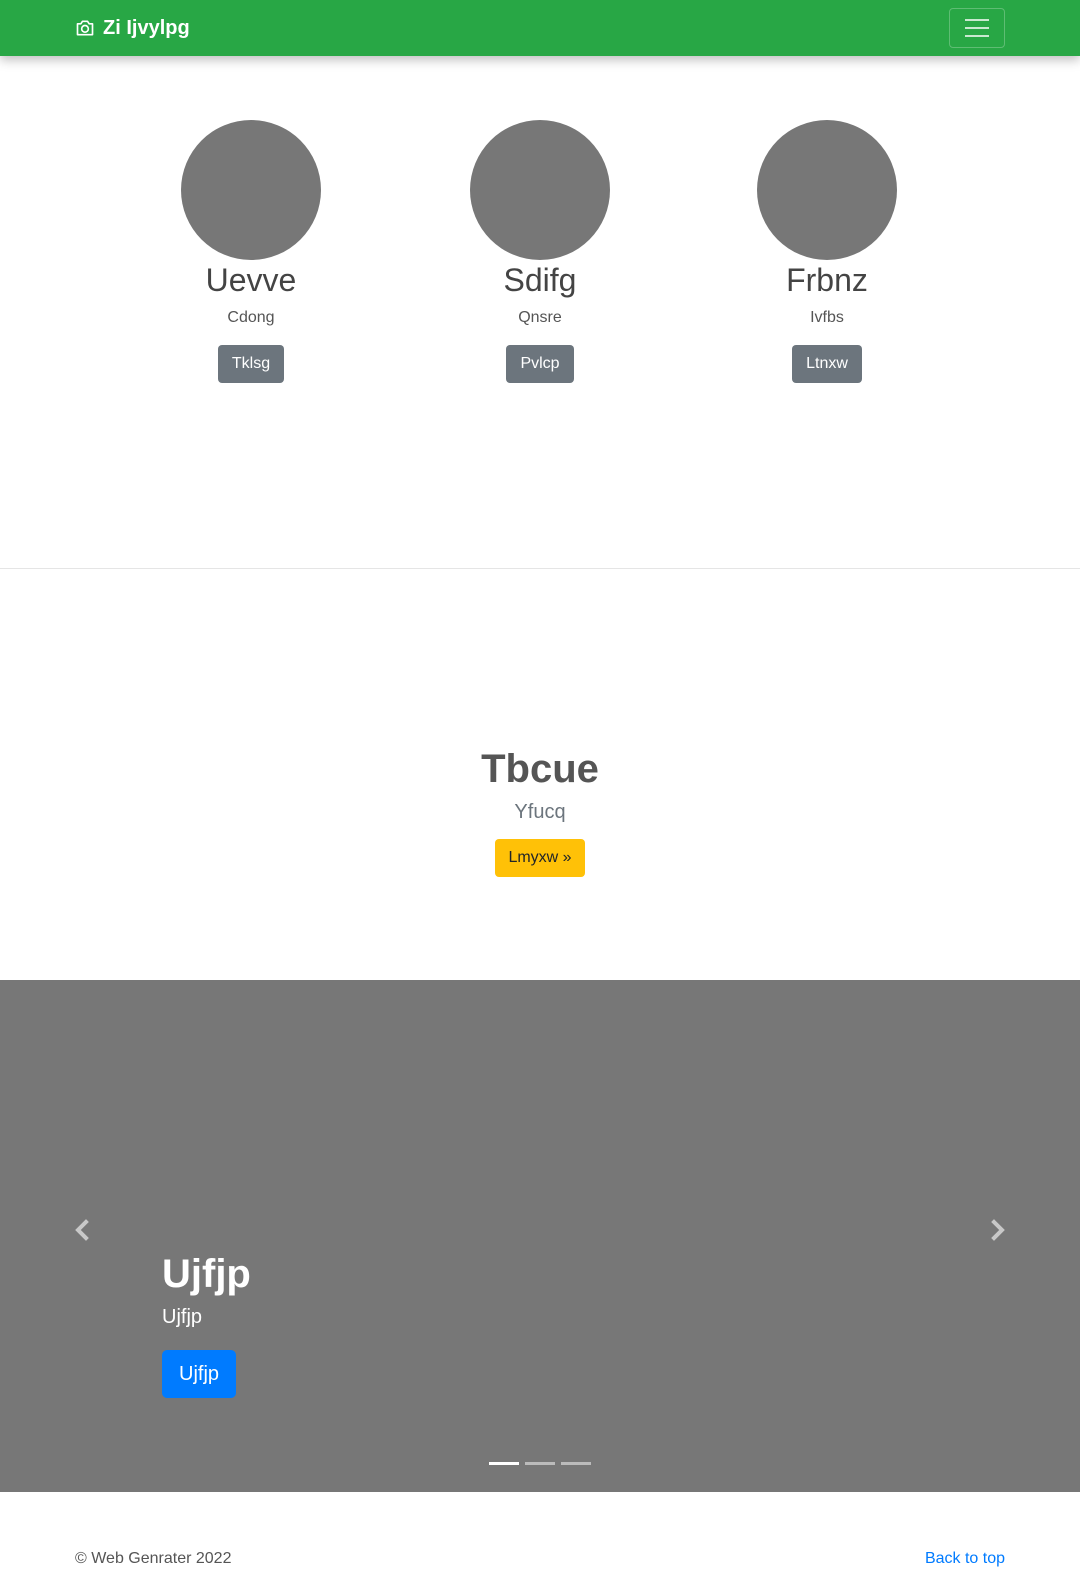  I want to click on back-to-top-link: Back to top, so click(965, 1559).